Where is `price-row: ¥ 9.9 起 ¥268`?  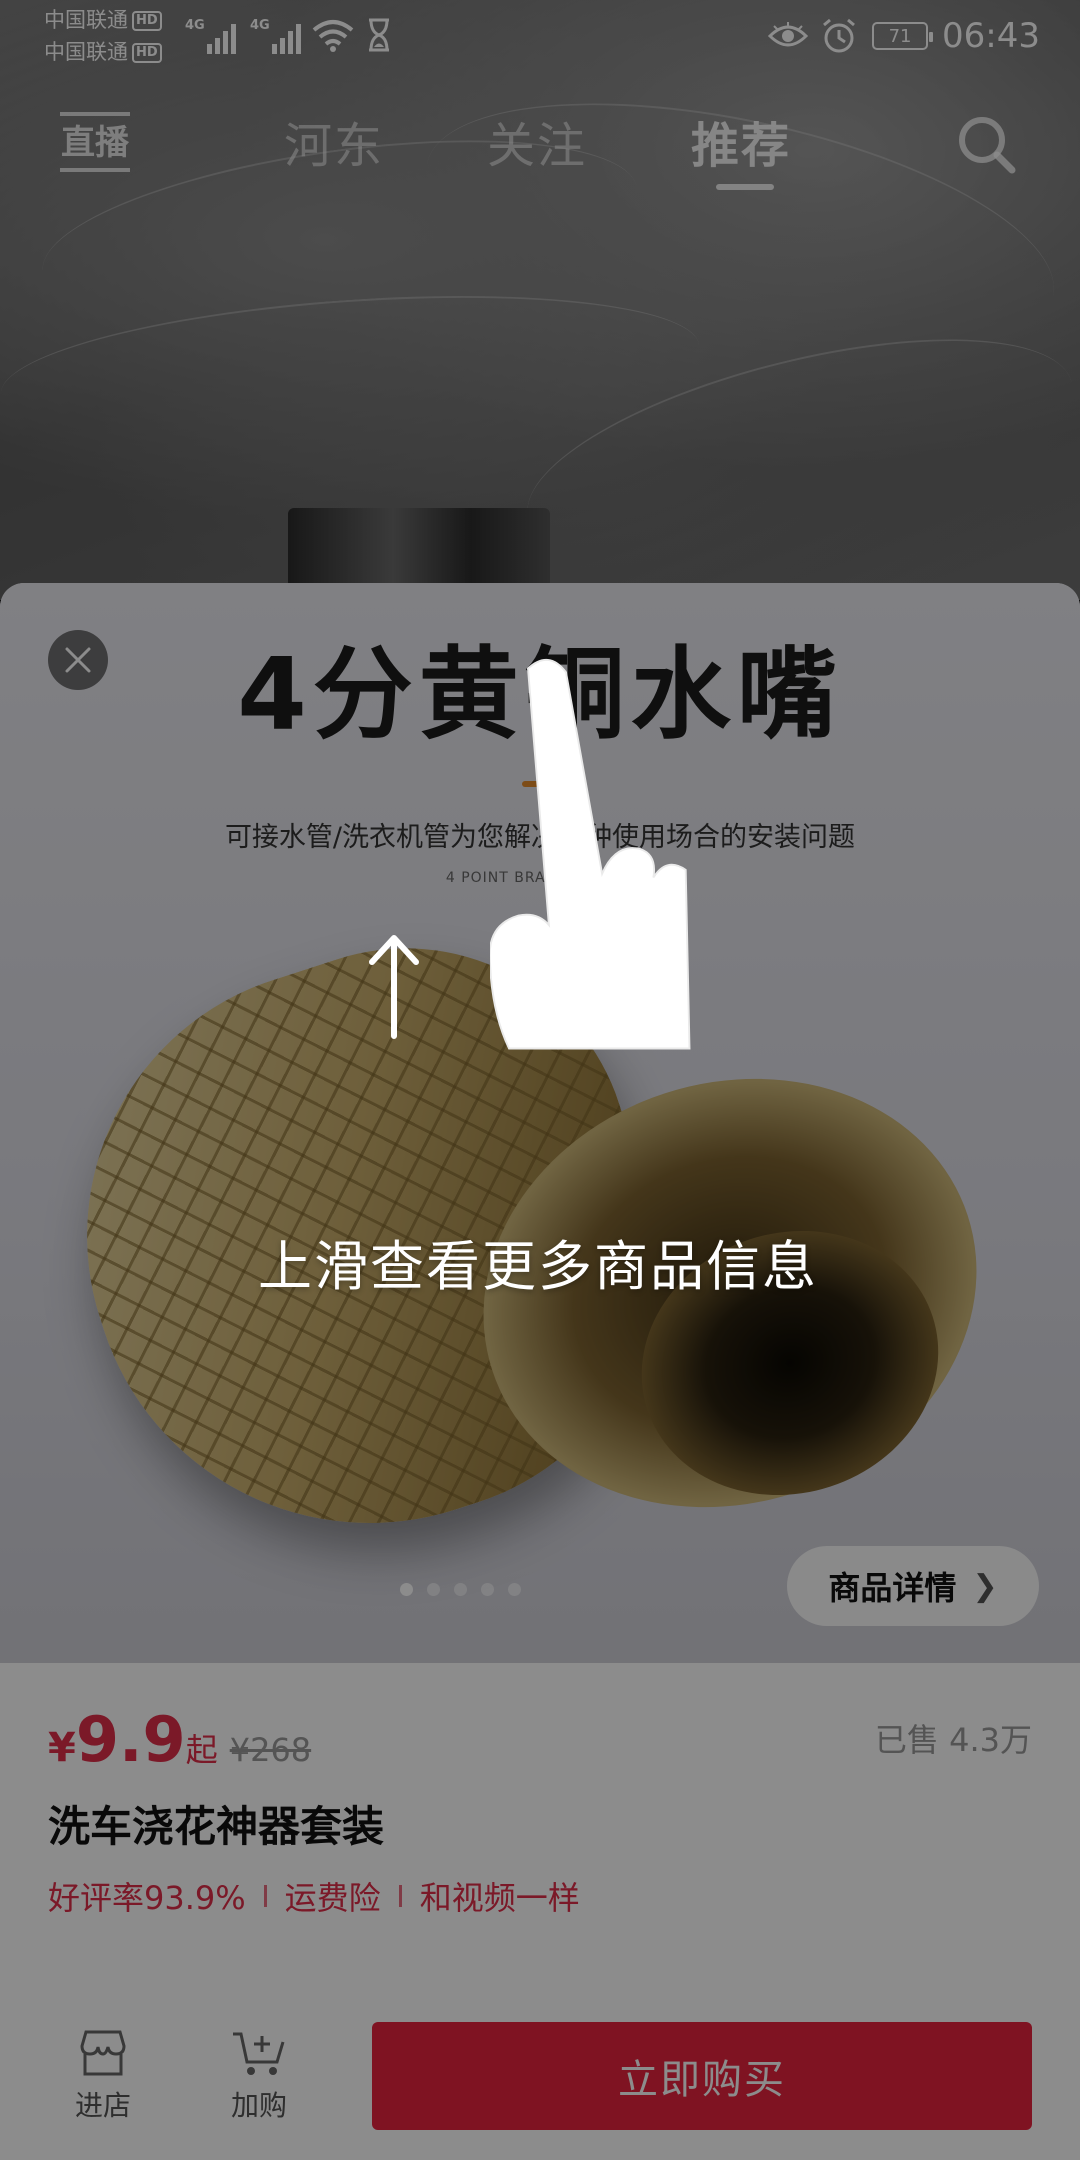 price-row: ¥ 9.9 起 ¥268 is located at coordinates (179, 1739).